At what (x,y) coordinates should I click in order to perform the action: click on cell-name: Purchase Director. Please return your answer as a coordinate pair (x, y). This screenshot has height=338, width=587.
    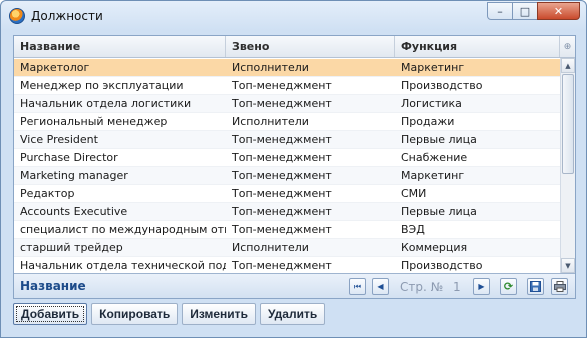
    Looking at the image, I should click on (69, 157).